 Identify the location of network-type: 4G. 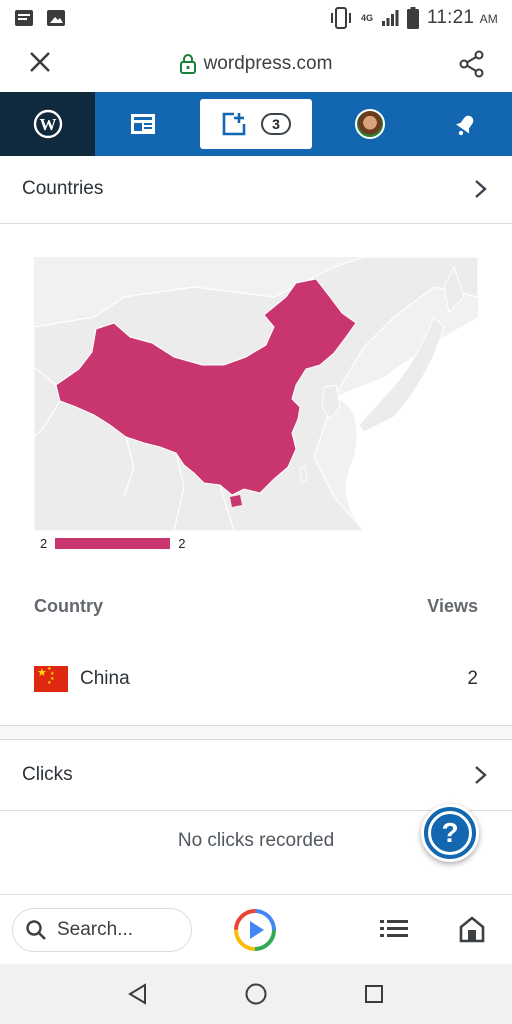
(366, 18).